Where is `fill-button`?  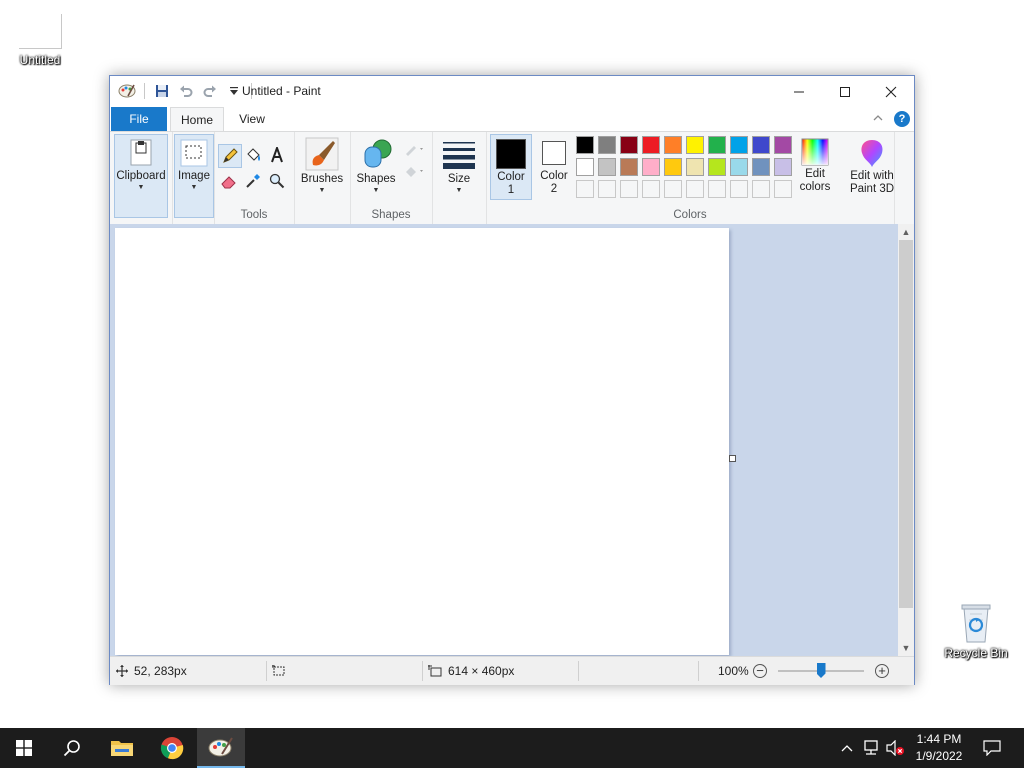
fill-button is located at coordinates (415, 171).